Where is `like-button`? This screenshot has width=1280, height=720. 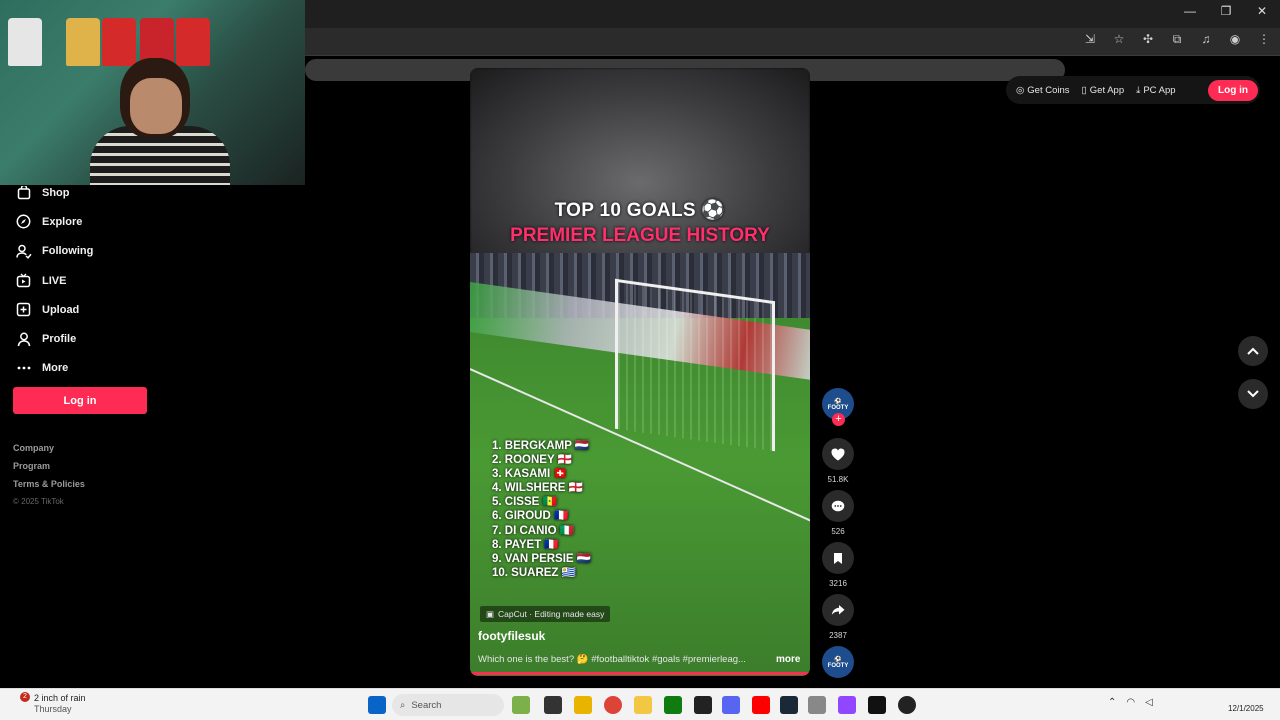 like-button is located at coordinates (838, 454).